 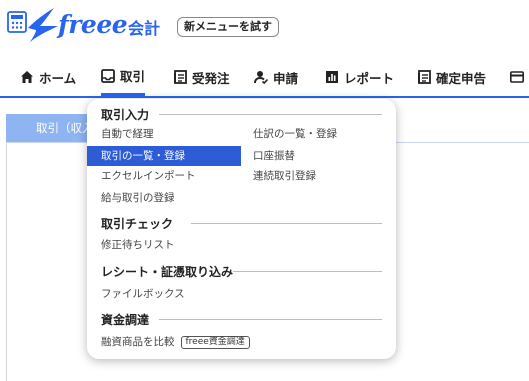 What do you see at coordinates (125, 320) in the screenshot?
I see `section-title-fundraising: 資金調達` at bounding box center [125, 320].